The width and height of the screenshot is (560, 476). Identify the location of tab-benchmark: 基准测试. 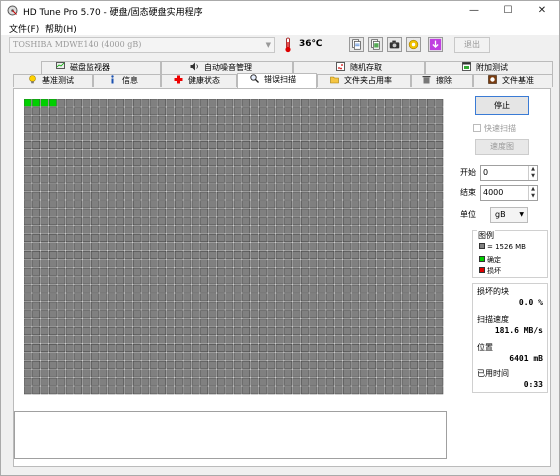
(53, 80).